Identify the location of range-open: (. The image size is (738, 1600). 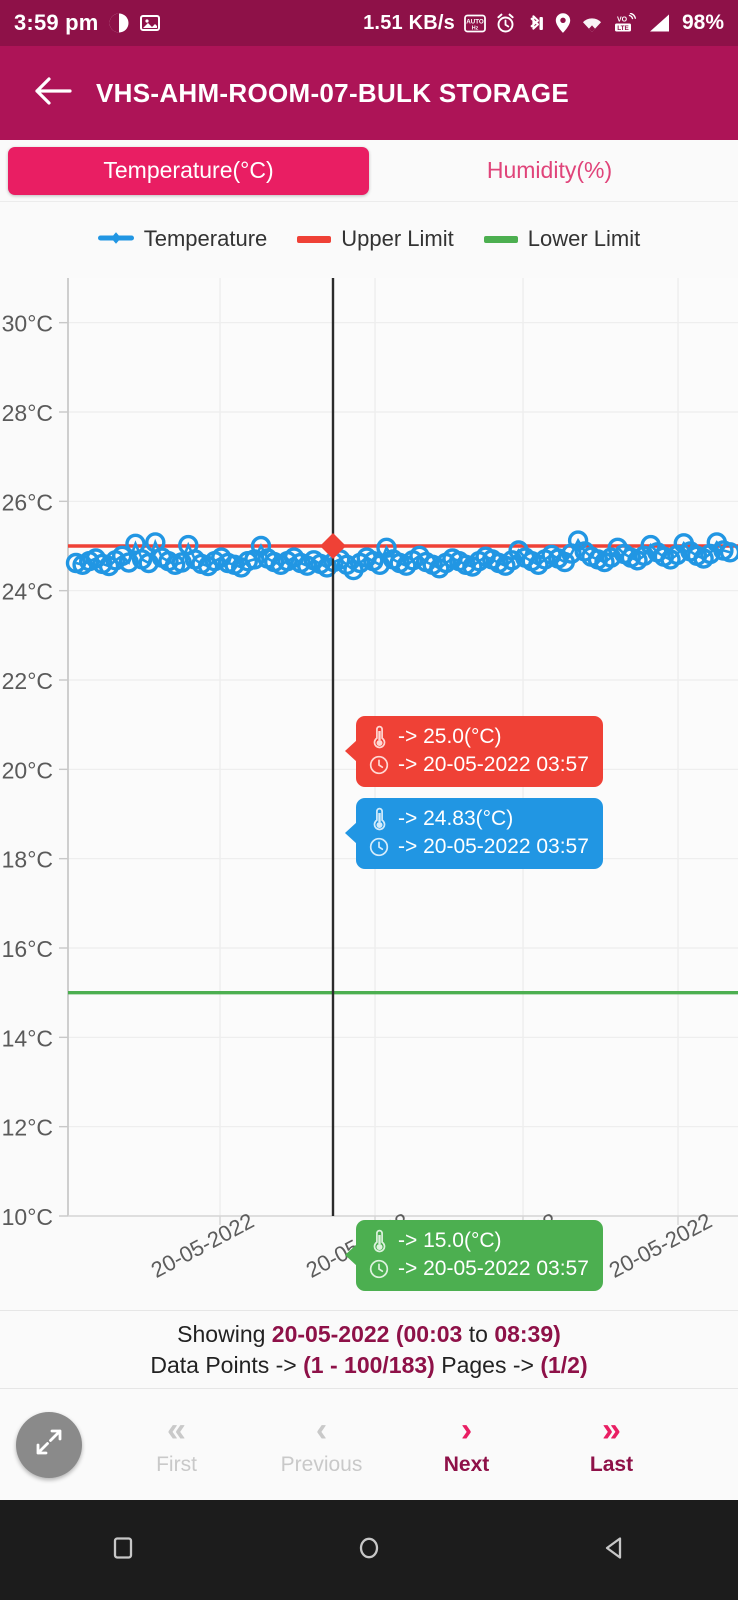
(396, 1333).